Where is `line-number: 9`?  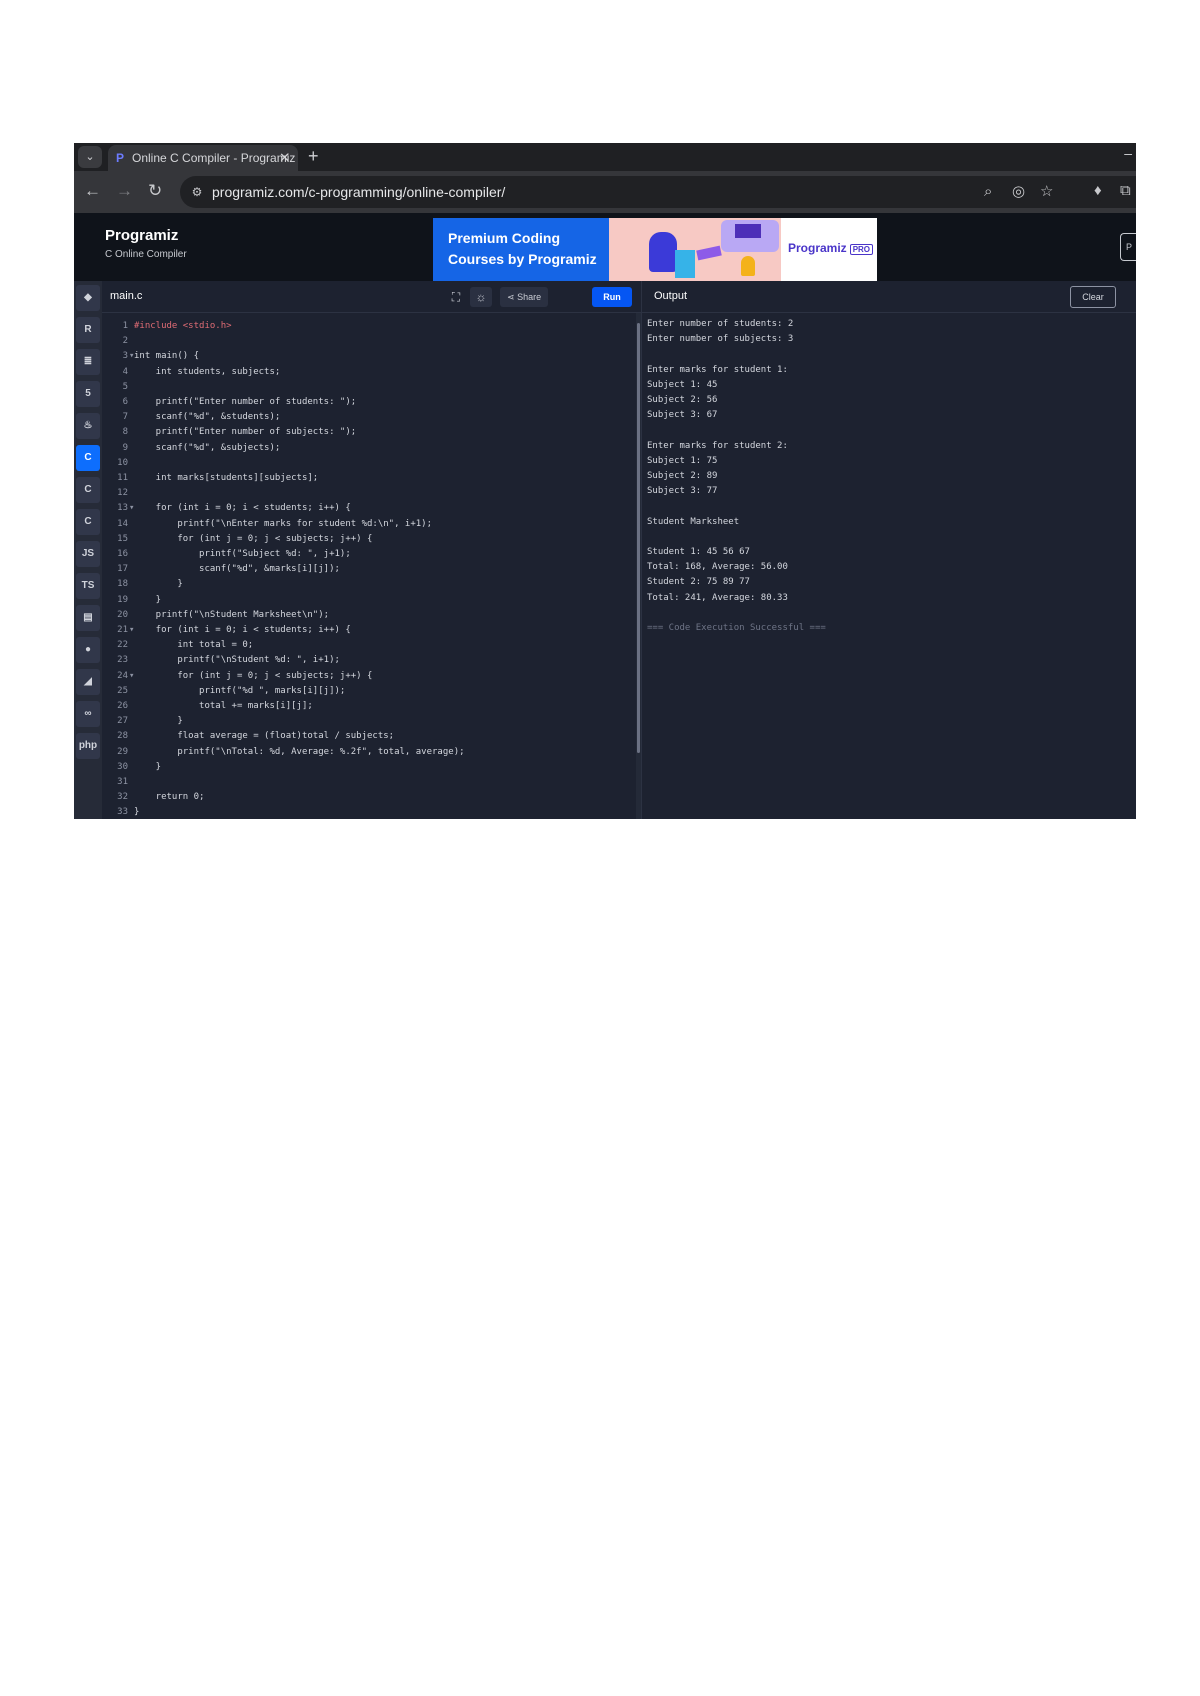
line-number: 9 is located at coordinates (125, 447).